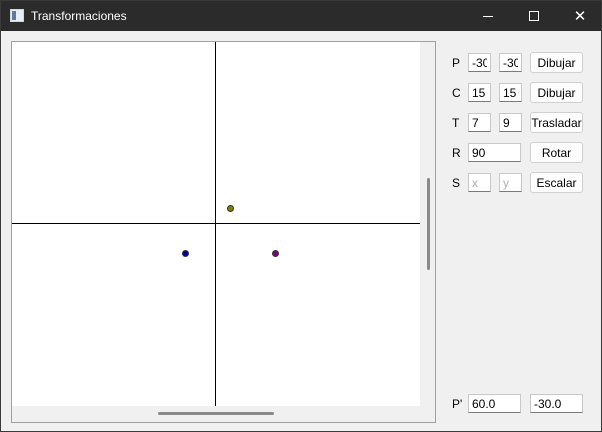 This screenshot has width=602, height=432. Describe the element at coordinates (479, 122) in the screenshot. I see `translate-x-field` at that location.